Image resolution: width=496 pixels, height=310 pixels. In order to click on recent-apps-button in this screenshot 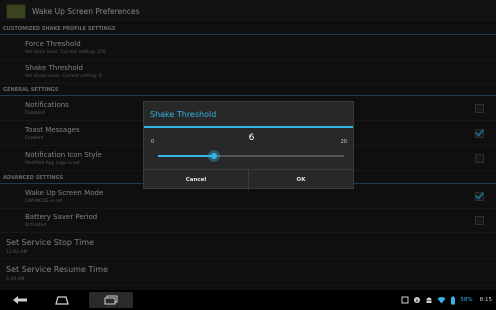, I will do `click(111, 300)`.